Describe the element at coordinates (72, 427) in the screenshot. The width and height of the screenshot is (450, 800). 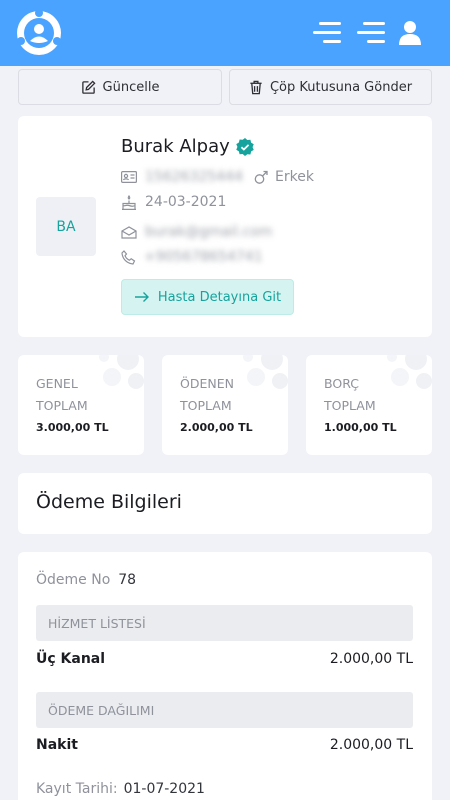
I see `stat-value: 3.000,00 TL` at that location.